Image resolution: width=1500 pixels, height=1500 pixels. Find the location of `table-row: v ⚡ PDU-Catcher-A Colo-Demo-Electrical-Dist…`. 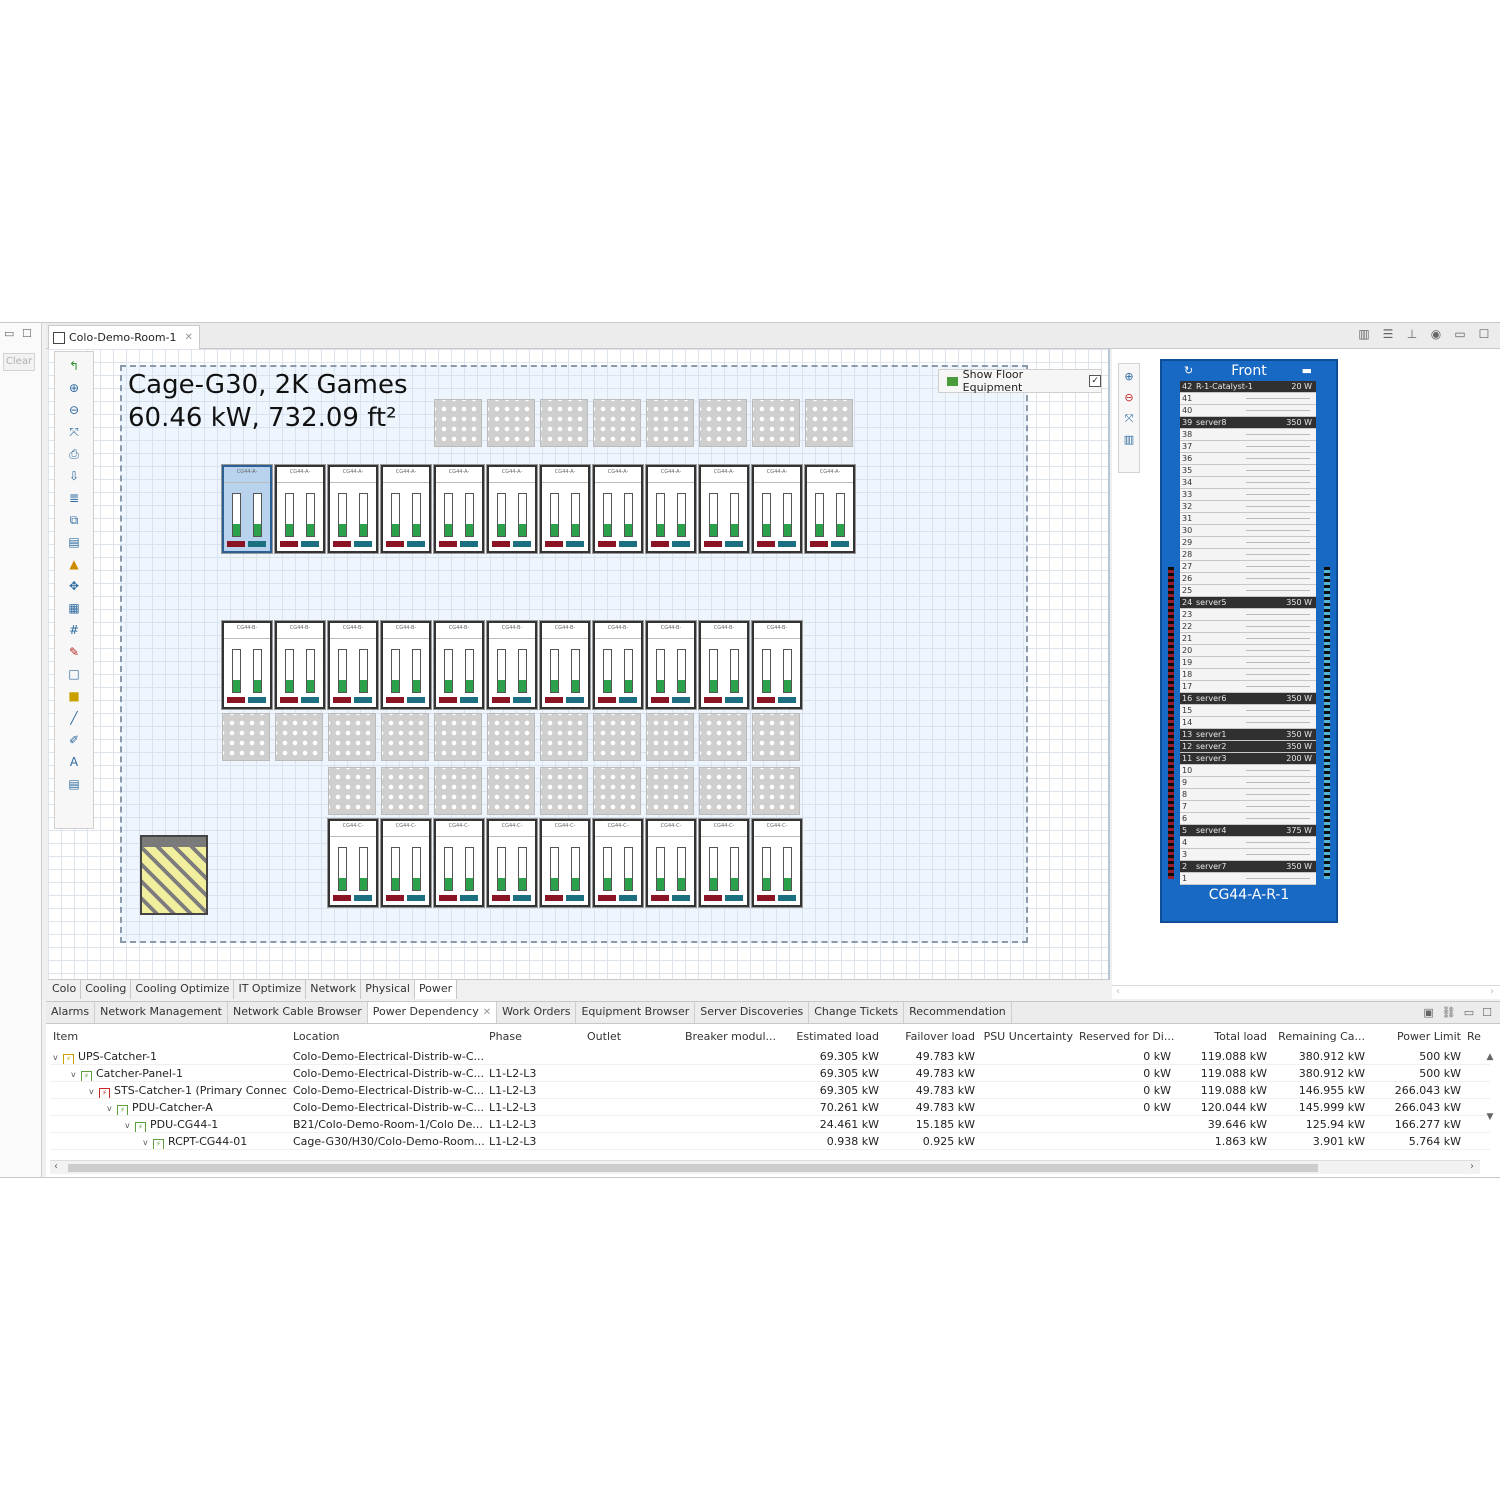

table-row: v ⚡ PDU-Catcher-A Colo-Demo-Electrical-Dist… is located at coordinates (770, 1107).